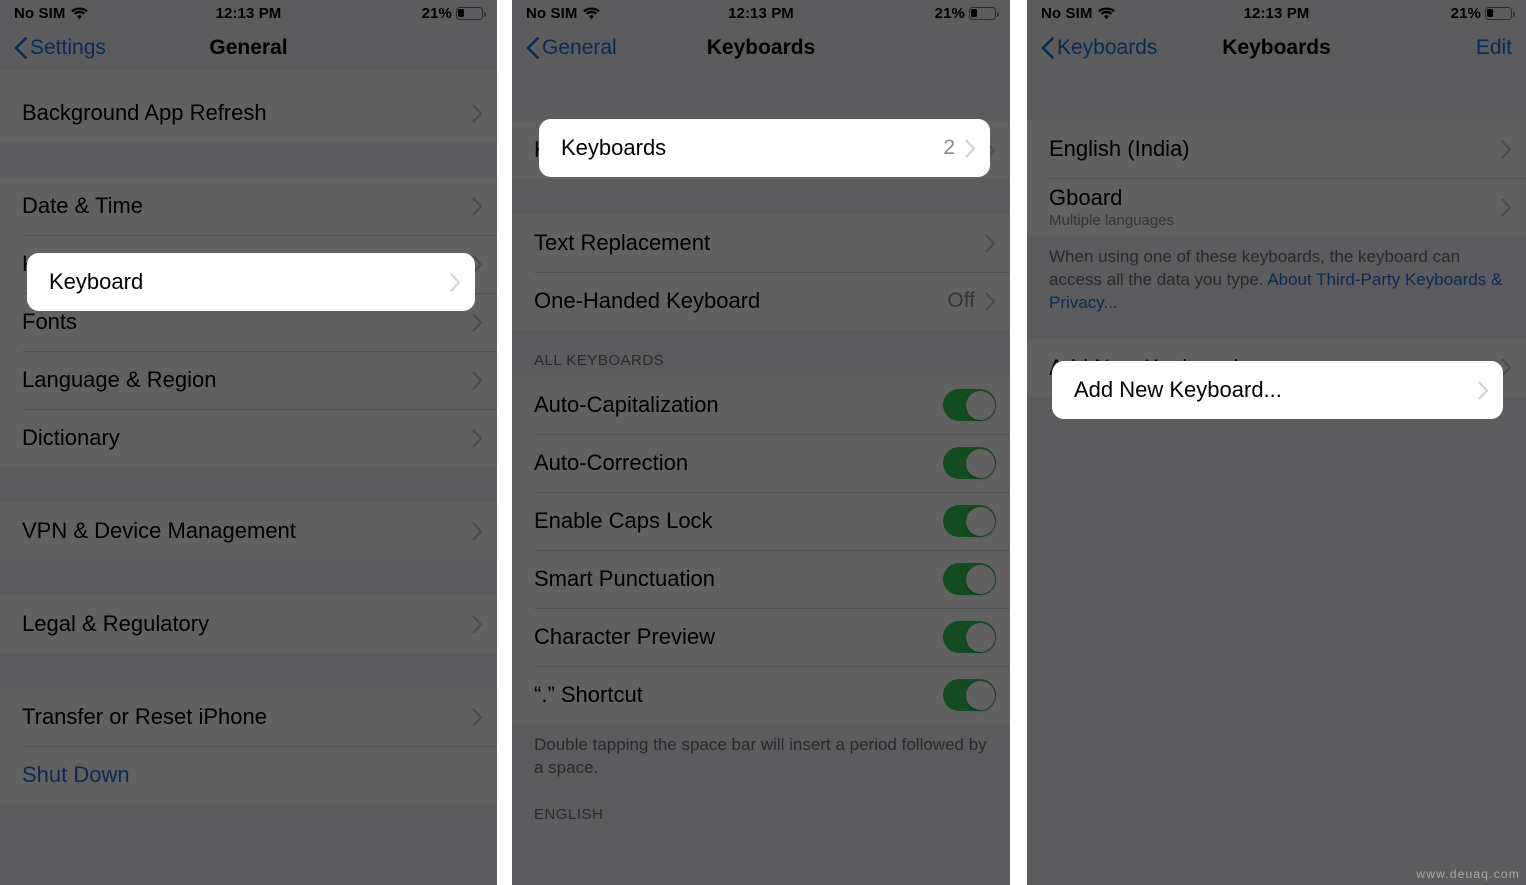  I want to click on nav-bar-panel2: General Keyboards, so click(761, 48).